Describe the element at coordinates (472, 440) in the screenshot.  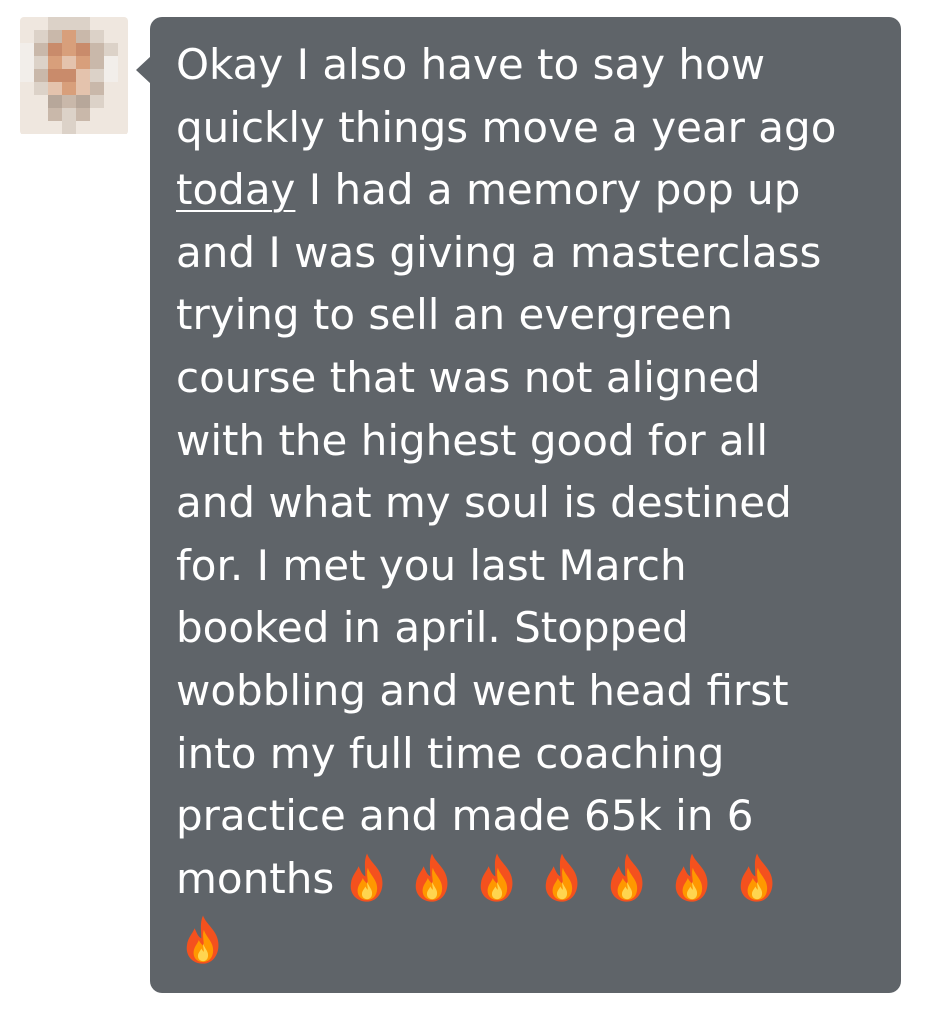
I see `message-line-7: with the highest good for all` at that location.